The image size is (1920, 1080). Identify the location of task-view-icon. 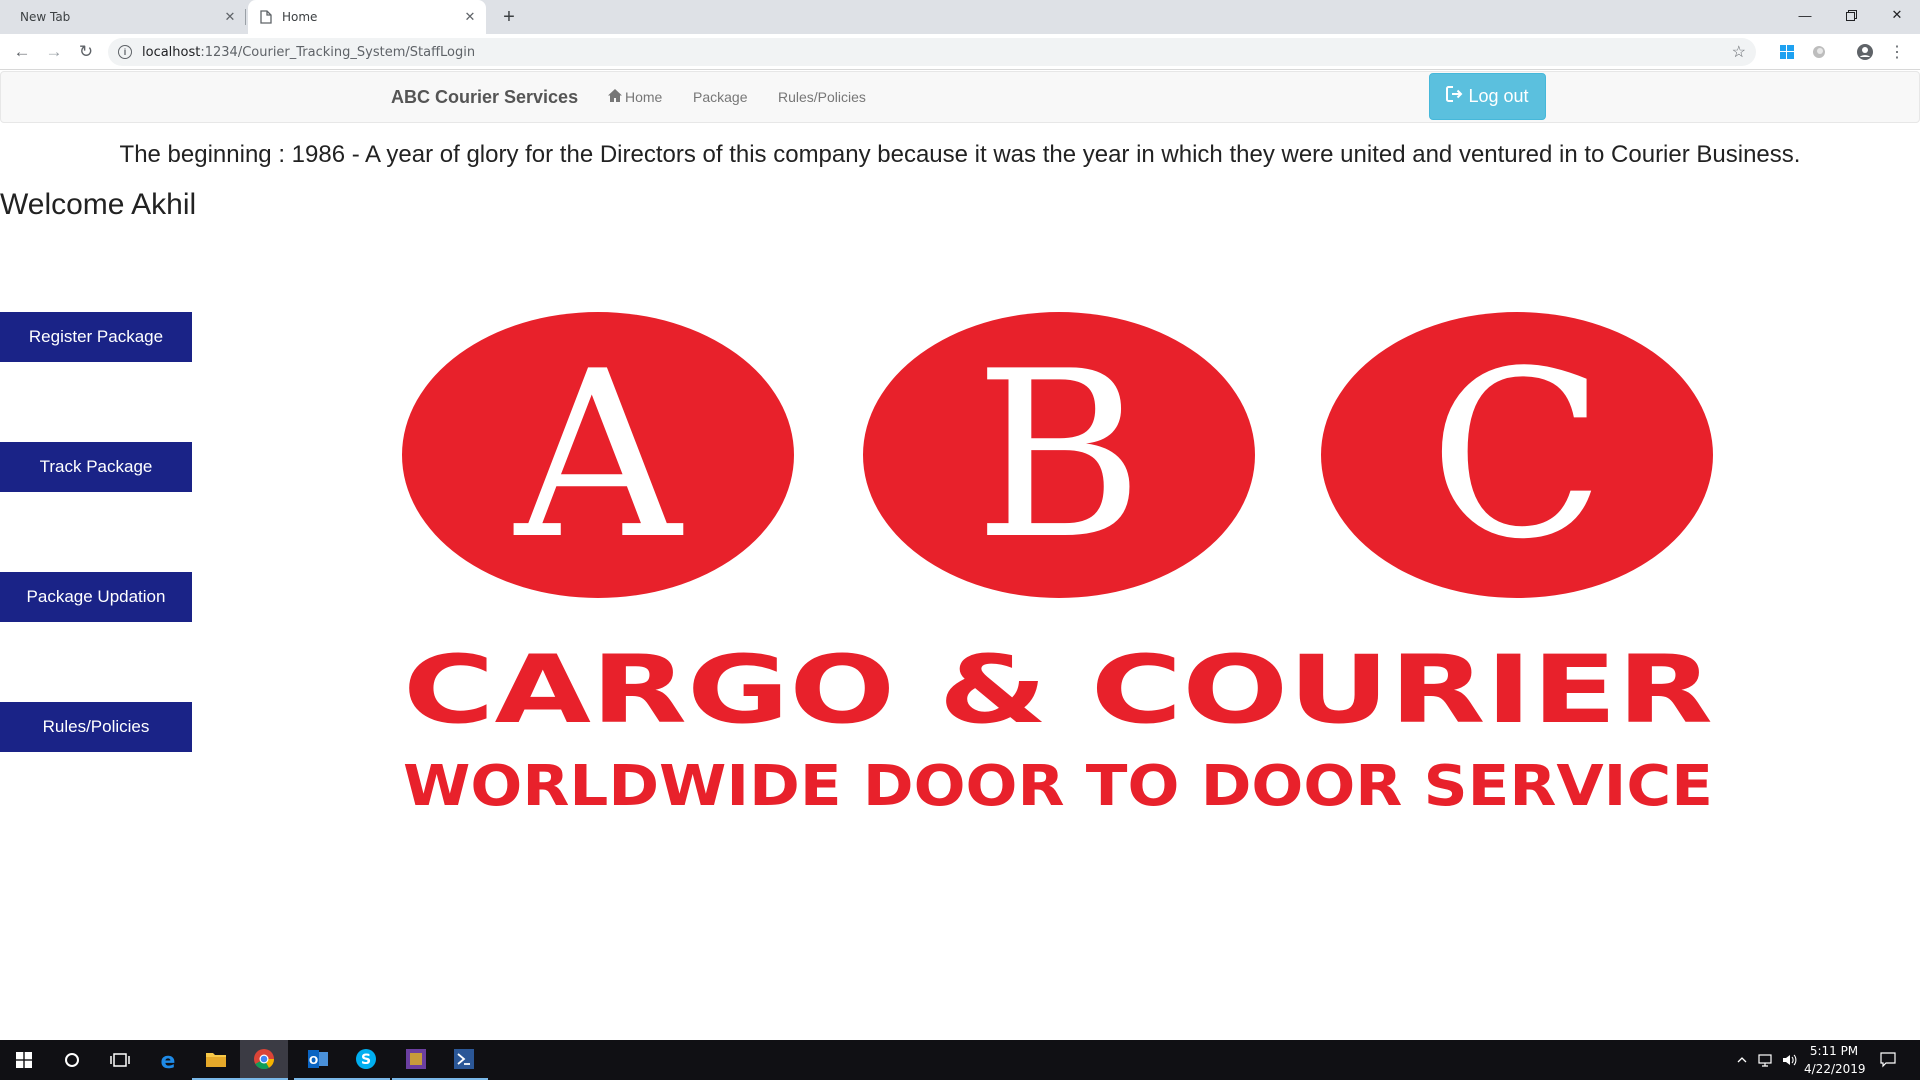
(120, 1060).